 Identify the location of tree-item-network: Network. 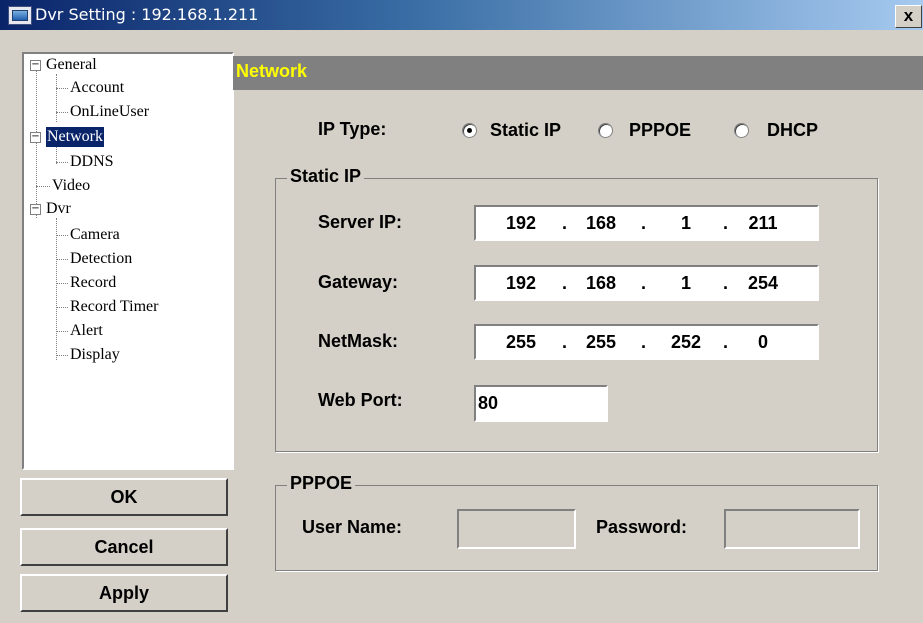
(75, 137).